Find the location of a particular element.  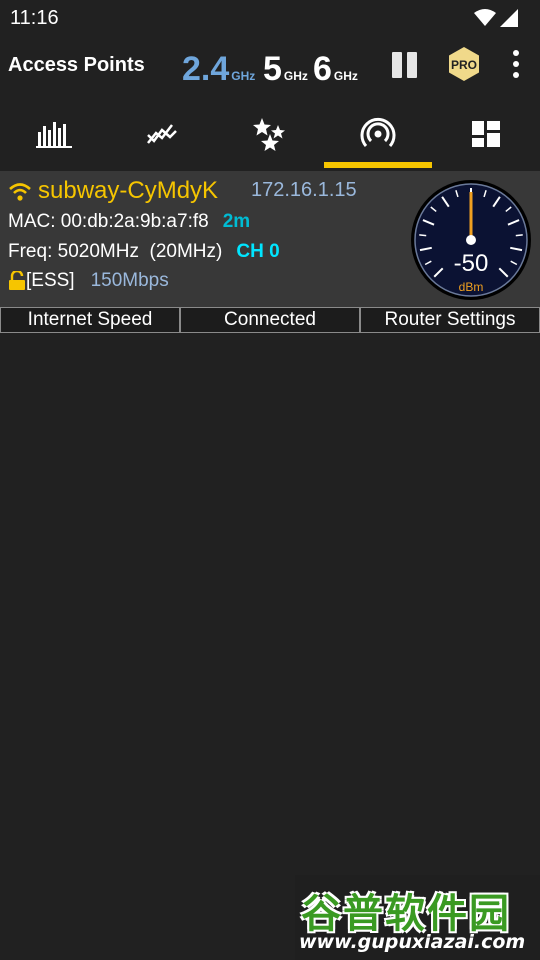

tab-bar is located at coordinates (270, 134).